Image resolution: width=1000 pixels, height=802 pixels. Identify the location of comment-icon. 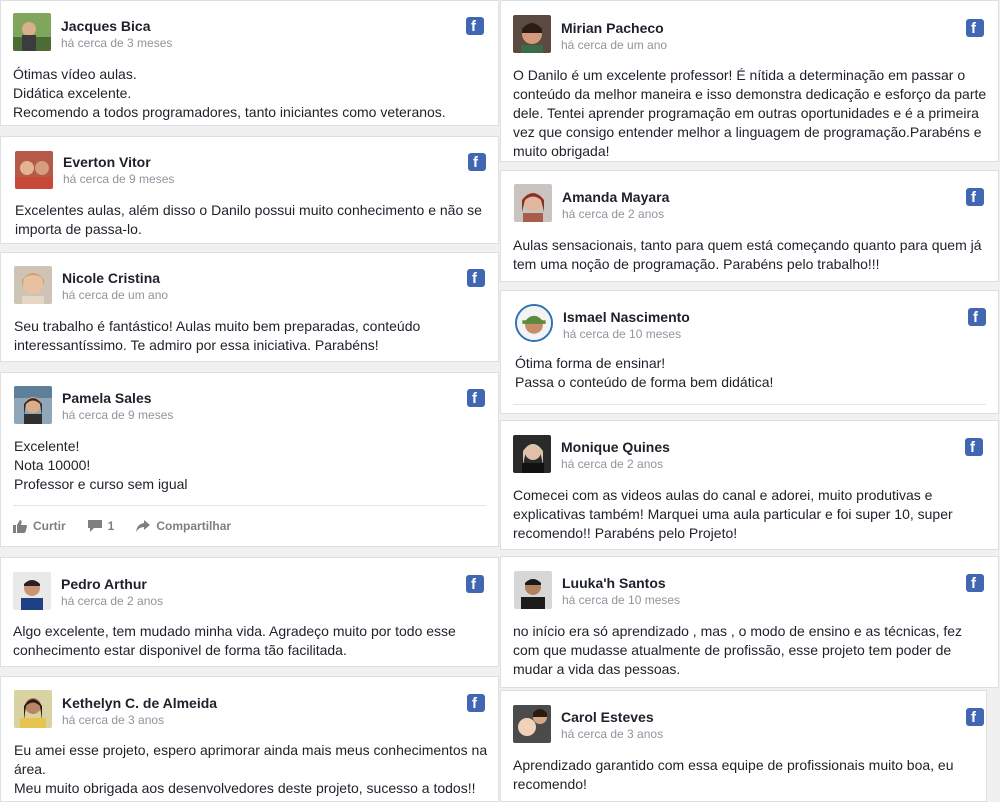
(94, 526).